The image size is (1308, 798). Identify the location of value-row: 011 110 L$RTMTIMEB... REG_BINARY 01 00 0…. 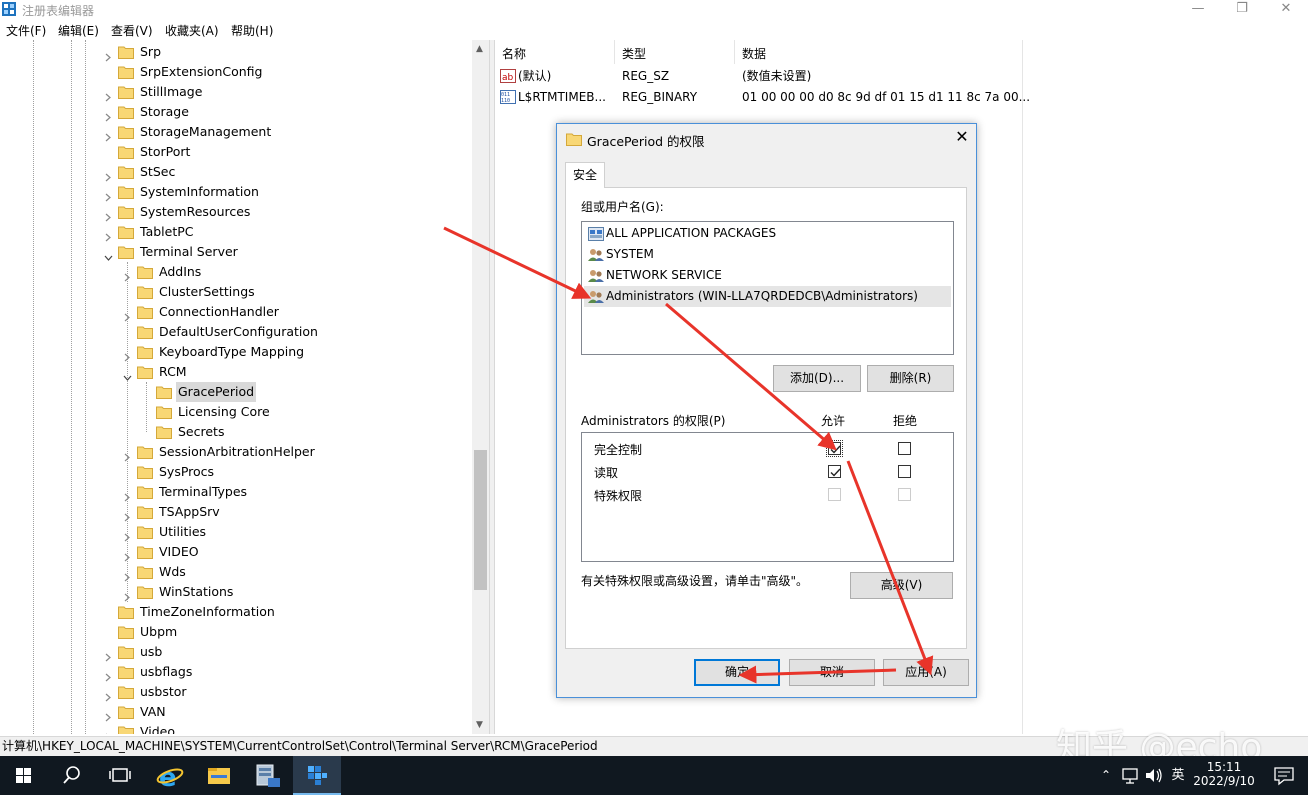
(762, 97).